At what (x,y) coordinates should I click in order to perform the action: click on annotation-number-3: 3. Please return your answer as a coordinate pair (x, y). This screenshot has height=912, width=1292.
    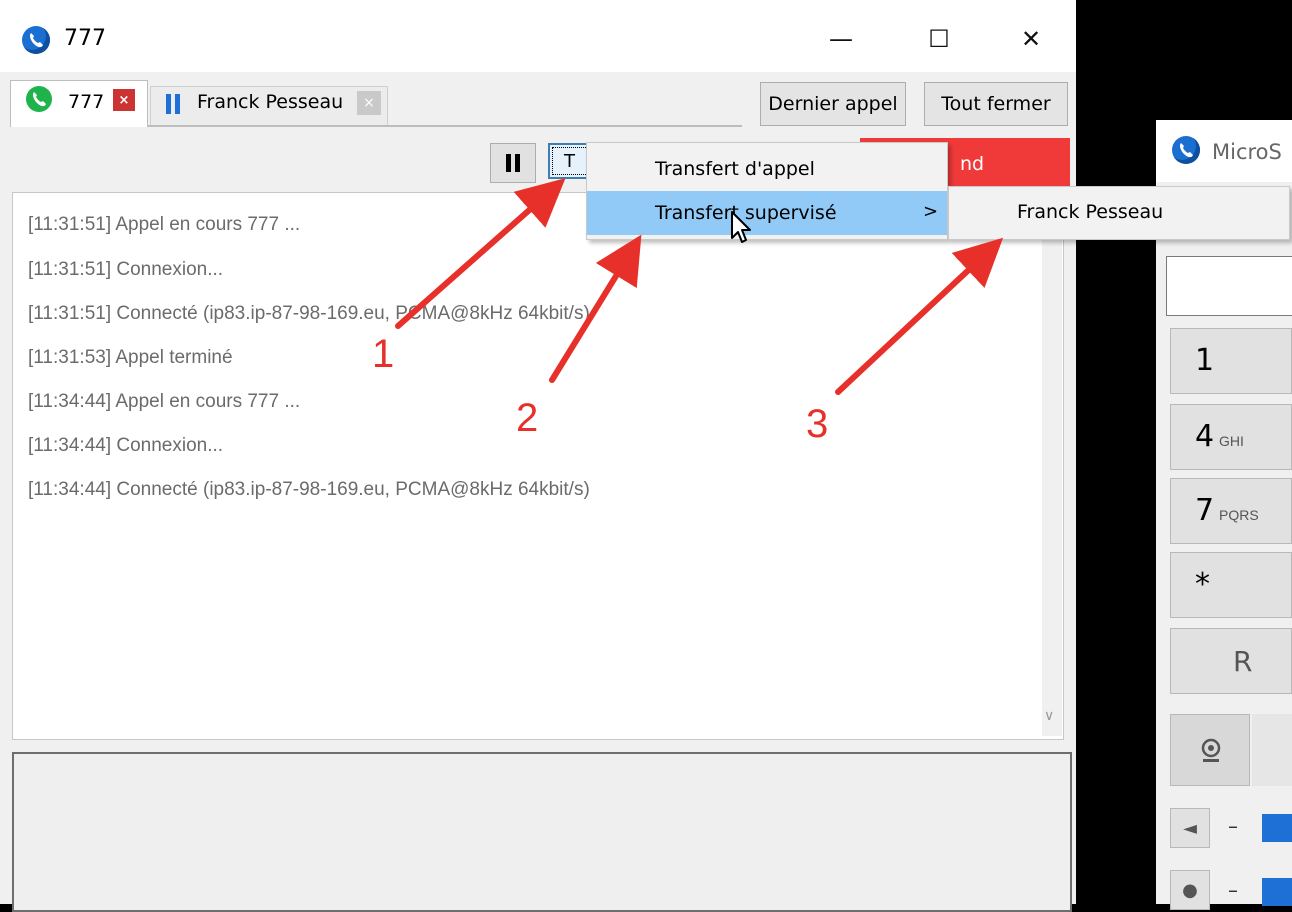
    Looking at the image, I should click on (817, 424).